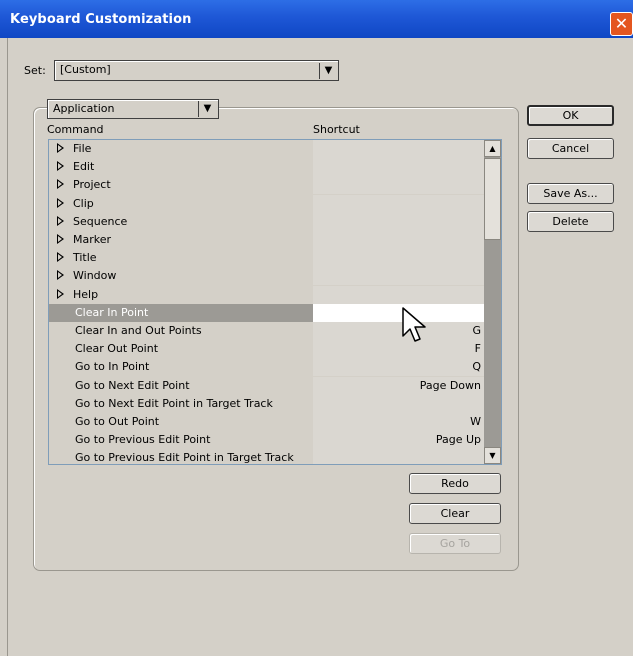 This screenshot has height=656, width=633. I want to click on scroll-down-arrow-icon: ▼, so click(492, 455).